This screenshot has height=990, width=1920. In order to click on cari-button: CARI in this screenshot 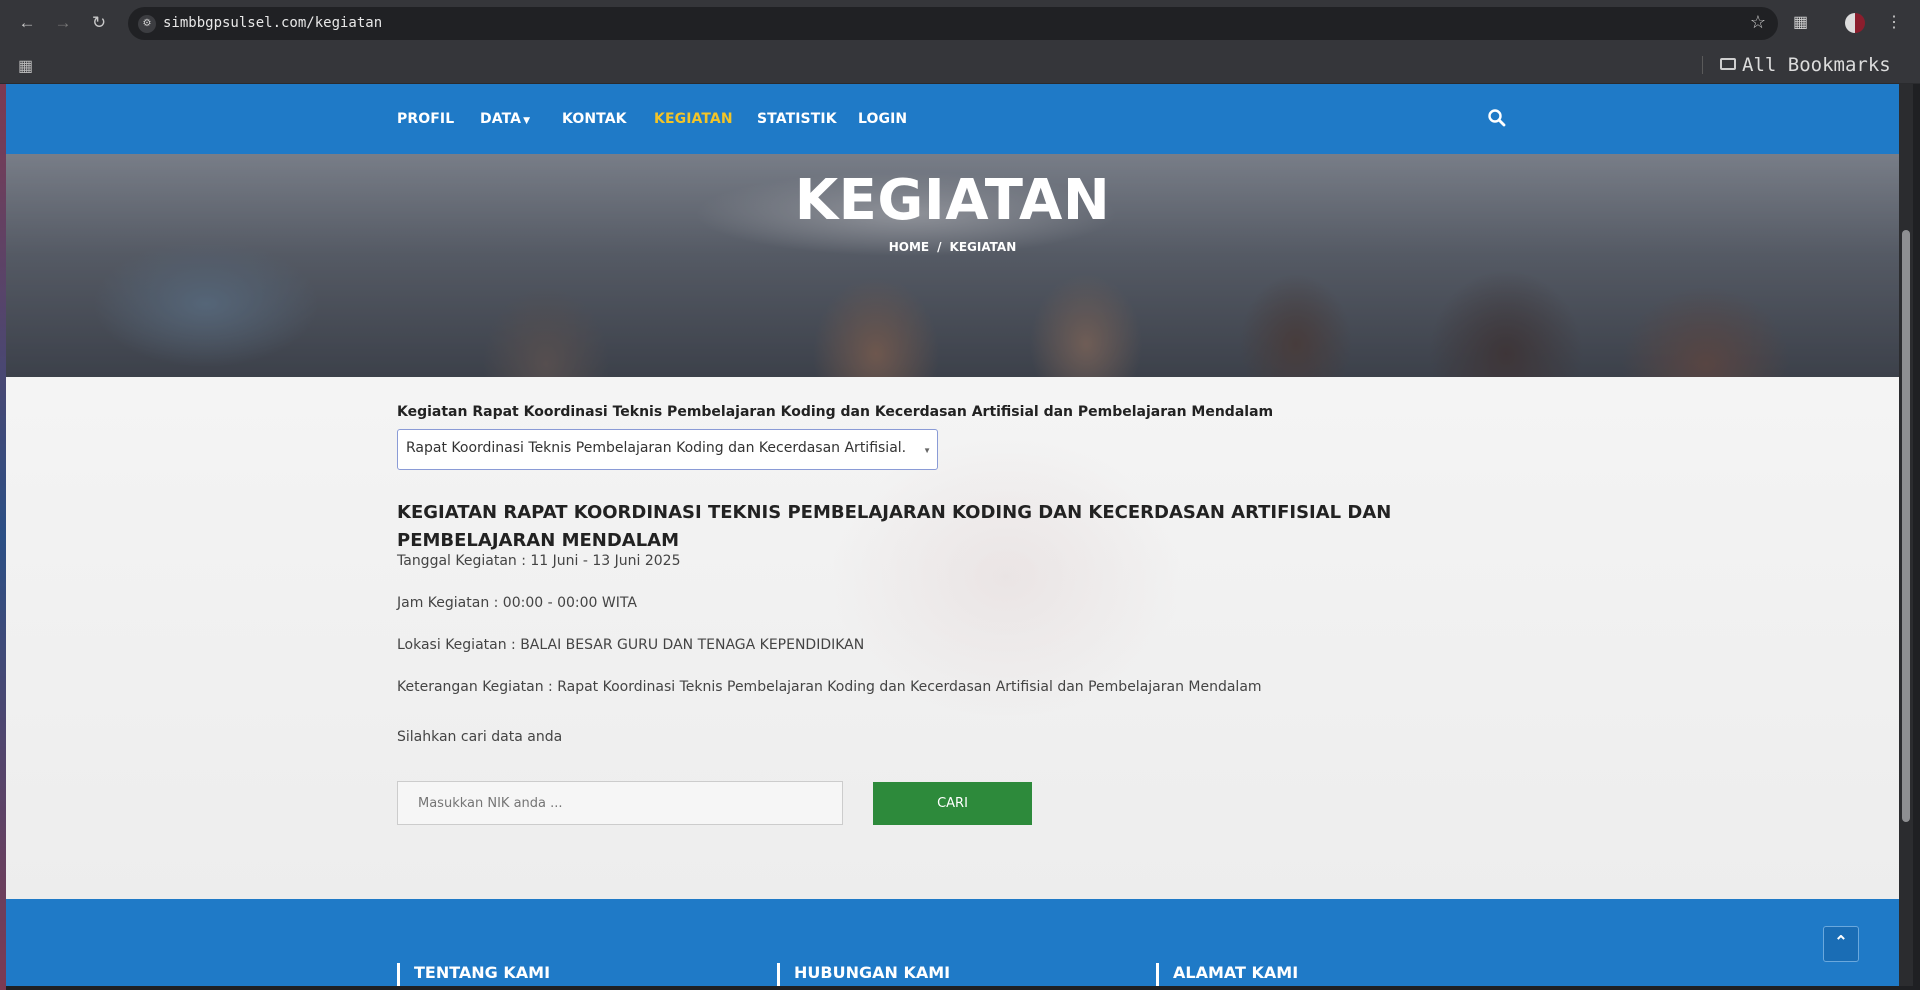, I will do `click(952, 803)`.